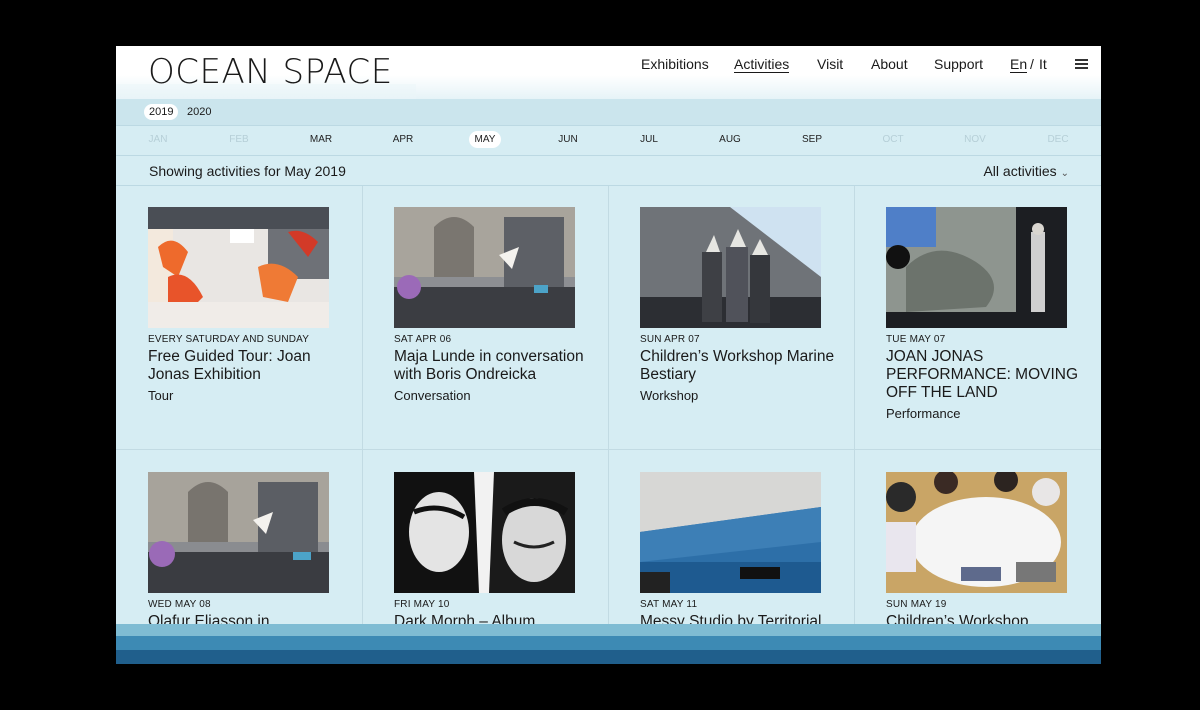 This screenshot has width=1200, height=710. I want to click on filter-label: All activities, so click(1020, 171).